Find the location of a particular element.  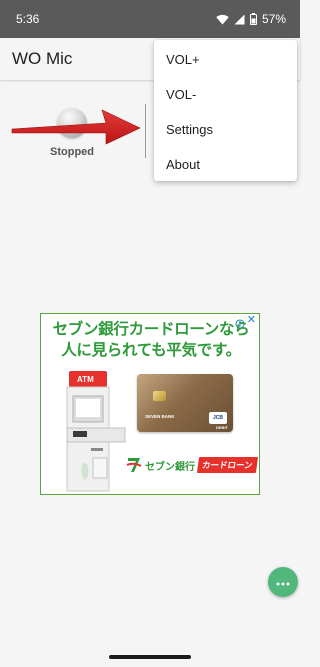

card-type-label: DEBIT is located at coordinates (222, 427).